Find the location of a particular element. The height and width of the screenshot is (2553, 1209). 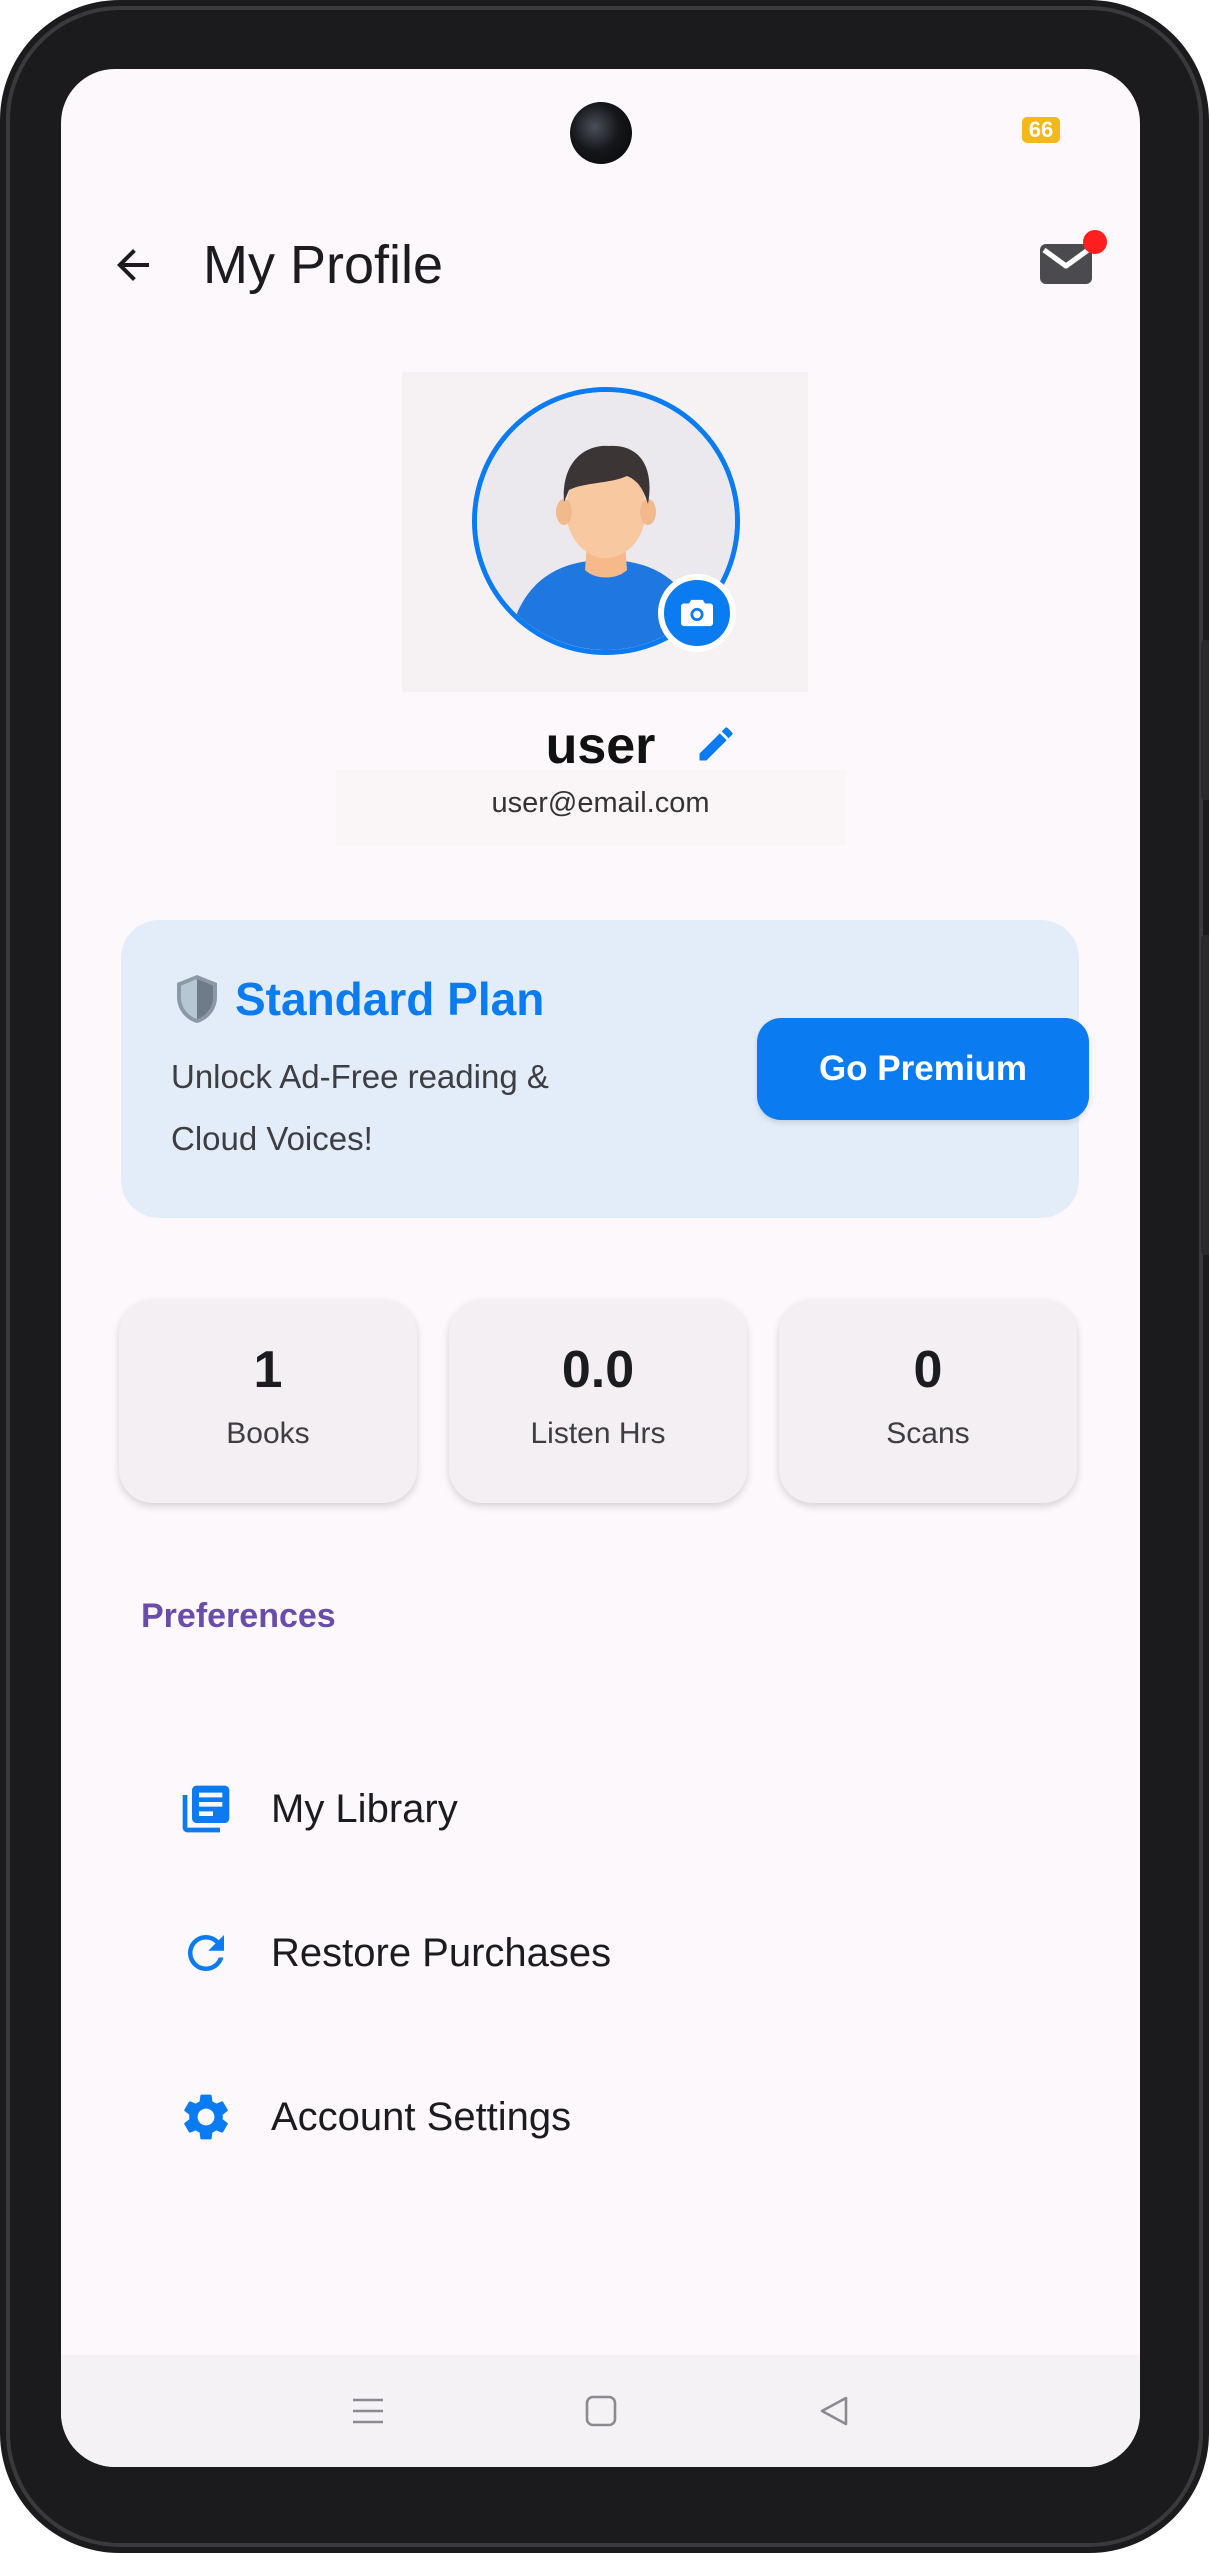

stat-card-scans: 0 Scans is located at coordinates (928, 1401).